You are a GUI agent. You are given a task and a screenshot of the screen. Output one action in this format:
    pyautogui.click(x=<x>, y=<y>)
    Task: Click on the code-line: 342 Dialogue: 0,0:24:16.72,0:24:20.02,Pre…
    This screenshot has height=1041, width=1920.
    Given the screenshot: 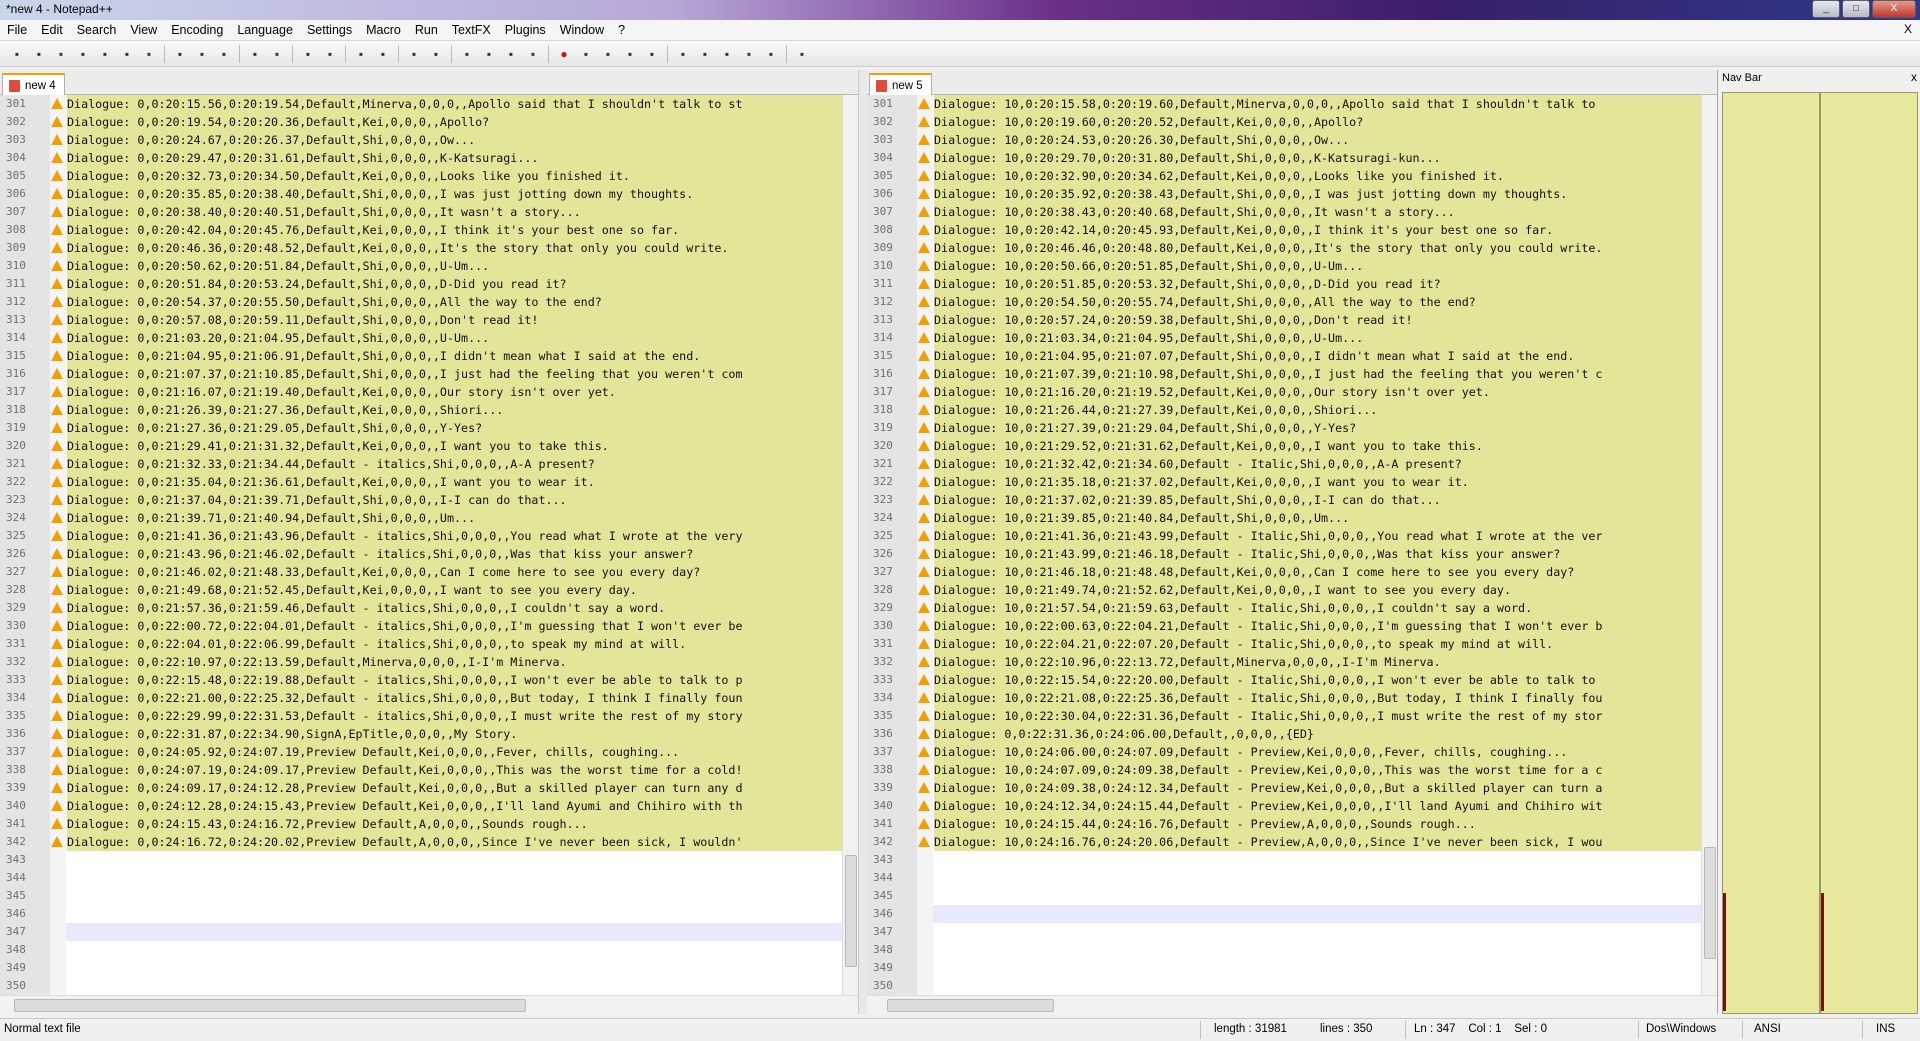 What is the action you would take?
    pyautogui.click(x=429, y=842)
    